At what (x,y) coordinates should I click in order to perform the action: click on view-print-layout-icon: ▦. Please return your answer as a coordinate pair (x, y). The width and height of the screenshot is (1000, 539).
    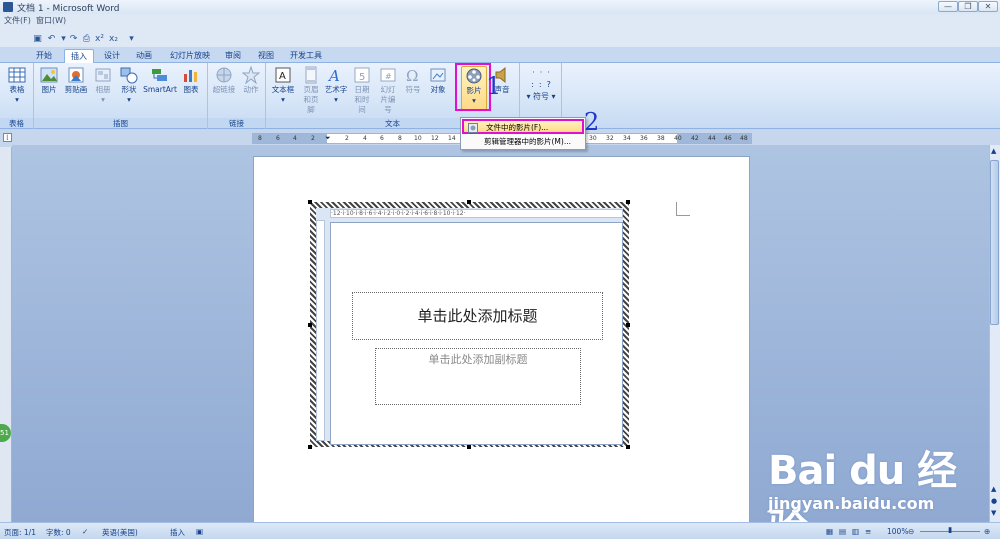
    Looking at the image, I should click on (829, 531).